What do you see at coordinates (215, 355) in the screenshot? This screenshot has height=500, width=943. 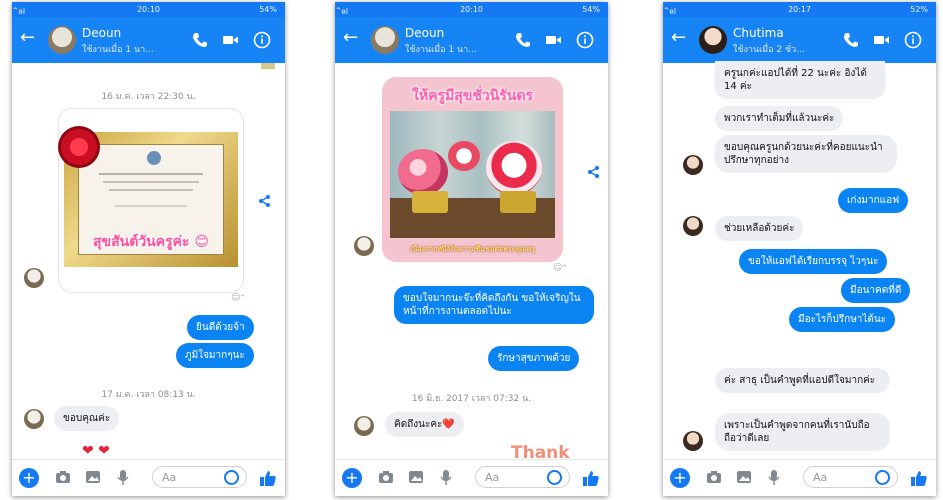 I see `outgoing-message: ภูมิใจมากๆนะ` at bounding box center [215, 355].